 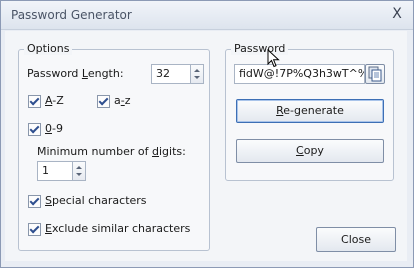 I want to click on min-digits-input: 1, so click(x=55, y=171).